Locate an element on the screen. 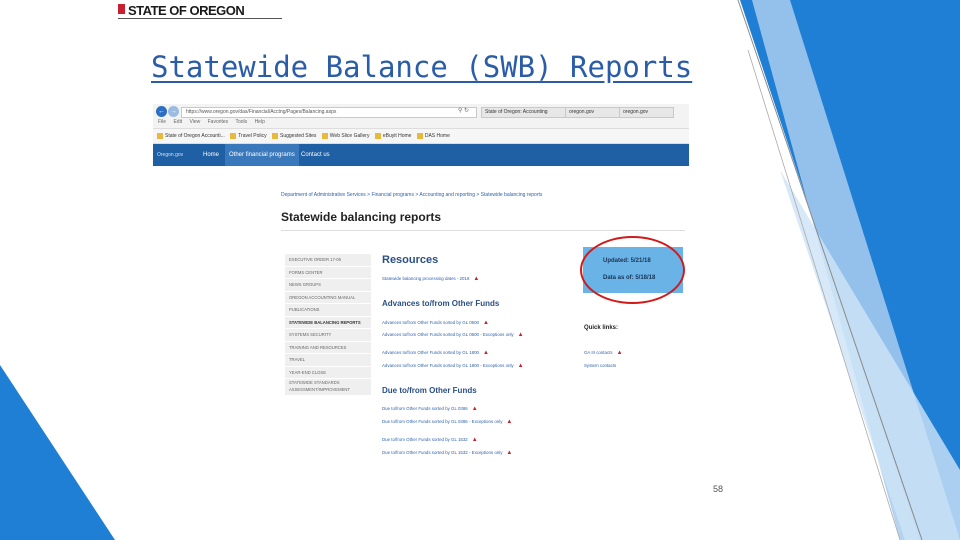 The image size is (960, 540). browser-menu-bar: File Edit View Favorites Tools Help is located at coordinates (214, 122).